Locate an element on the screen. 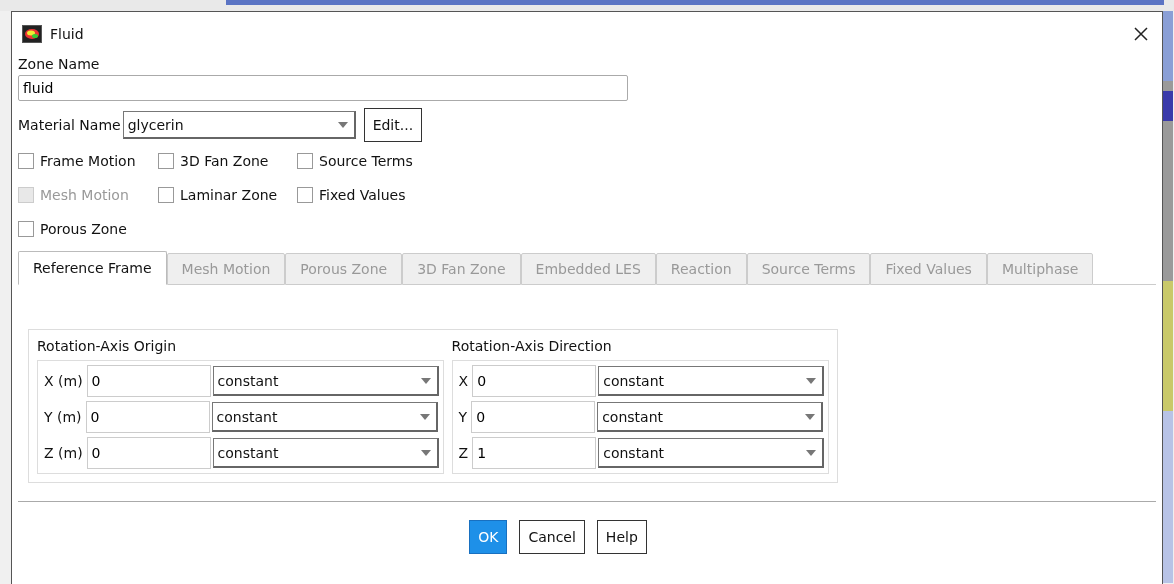 The height and width of the screenshot is (584, 1174). option-checkbox: Fixed Values is located at coordinates (372, 195).